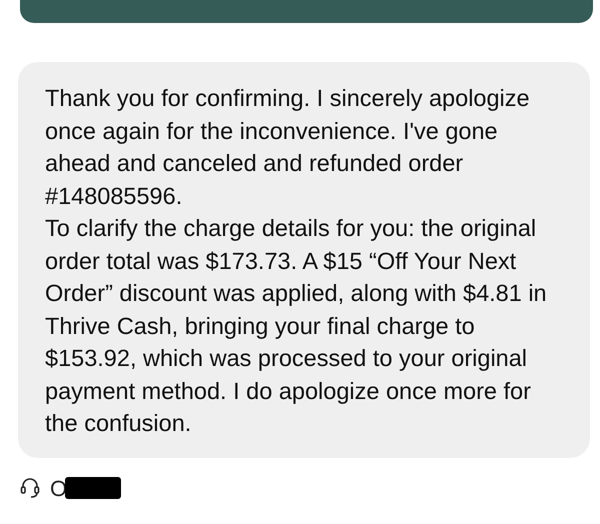  Describe the element at coordinates (30, 488) in the screenshot. I see `headset-icon` at that location.